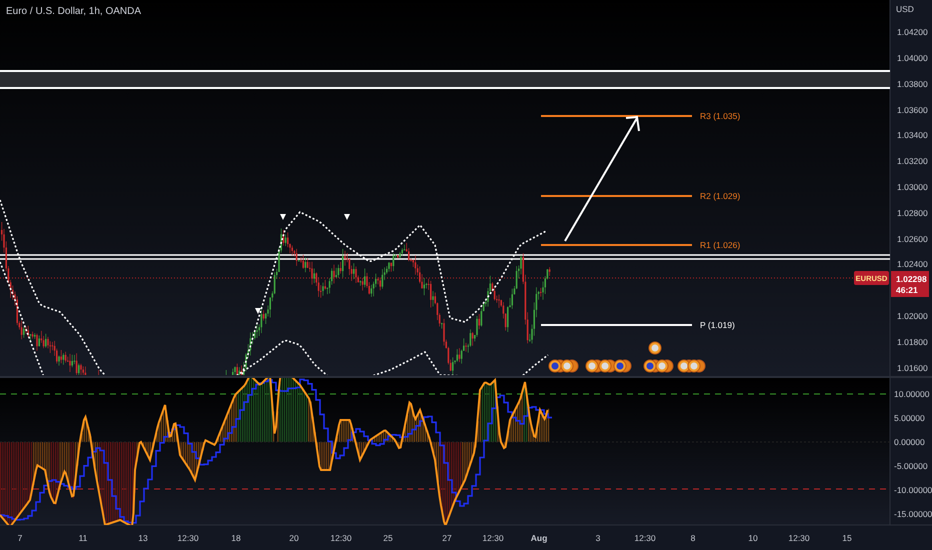 This screenshot has height=550, width=932. Describe the element at coordinates (693, 538) in the screenshot. I see `time-axis-label: 8` at that location.